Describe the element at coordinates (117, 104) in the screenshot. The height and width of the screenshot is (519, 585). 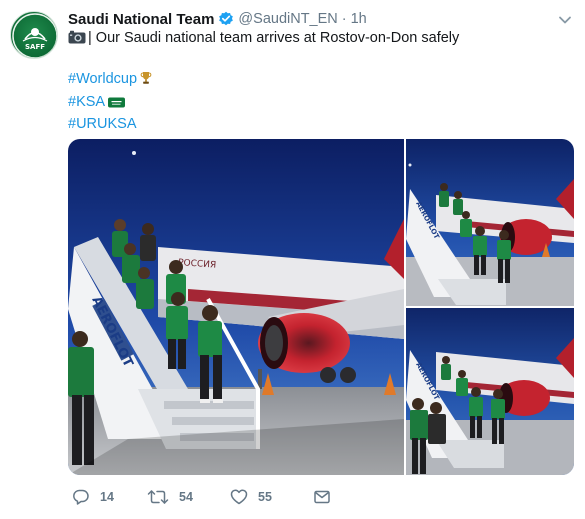
I see `saudi-flag-icon` at that location.